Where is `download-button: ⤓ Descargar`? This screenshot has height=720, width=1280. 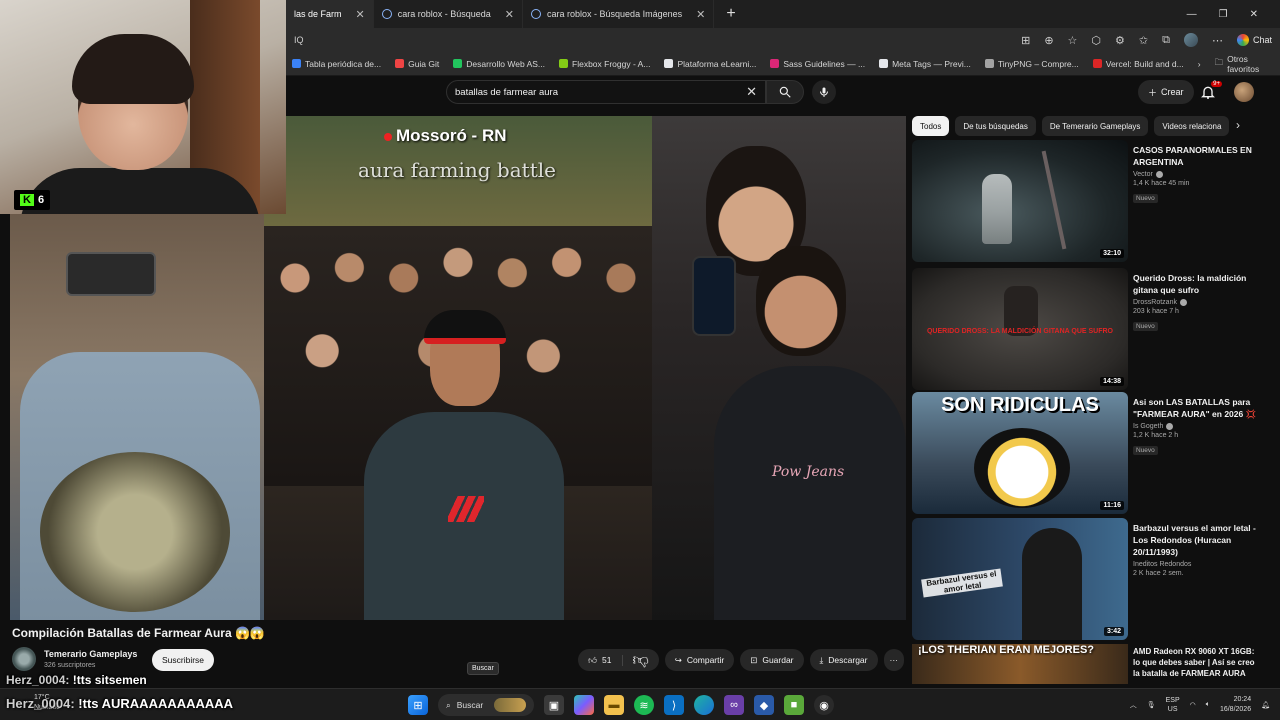 download-button: ⤓ Descargar is located at coordinates (843, 660).